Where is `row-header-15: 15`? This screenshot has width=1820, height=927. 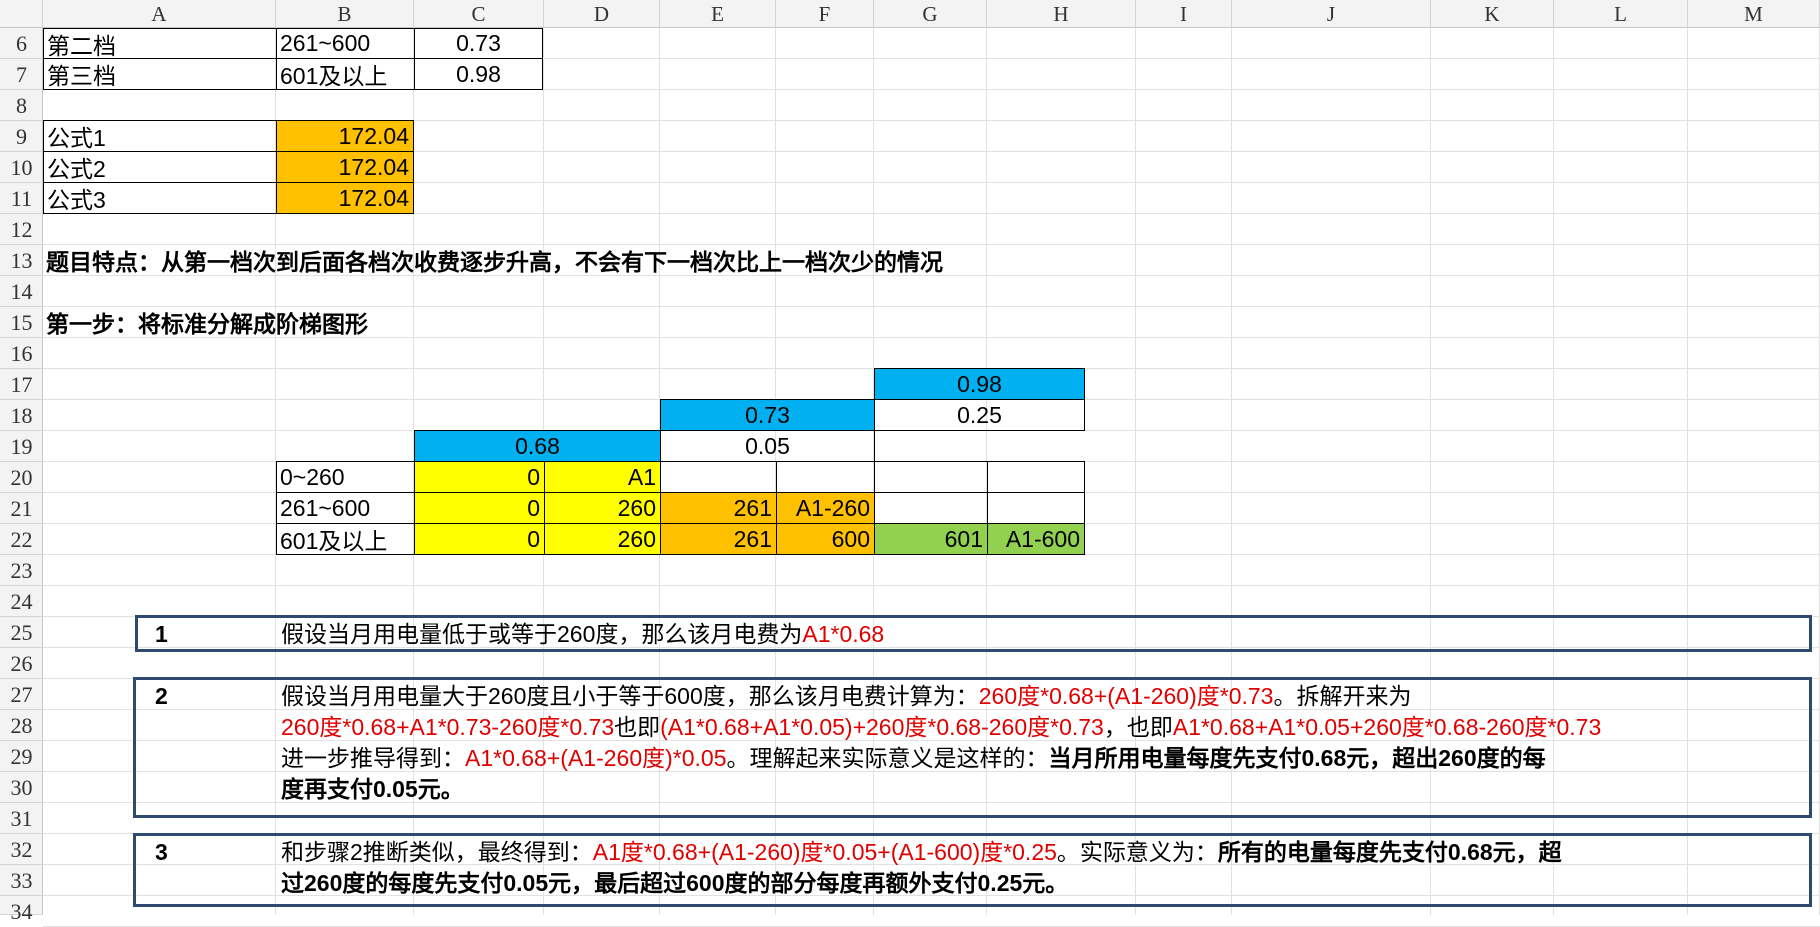 row-header-15: 15 is located at coordinates (21, 322).